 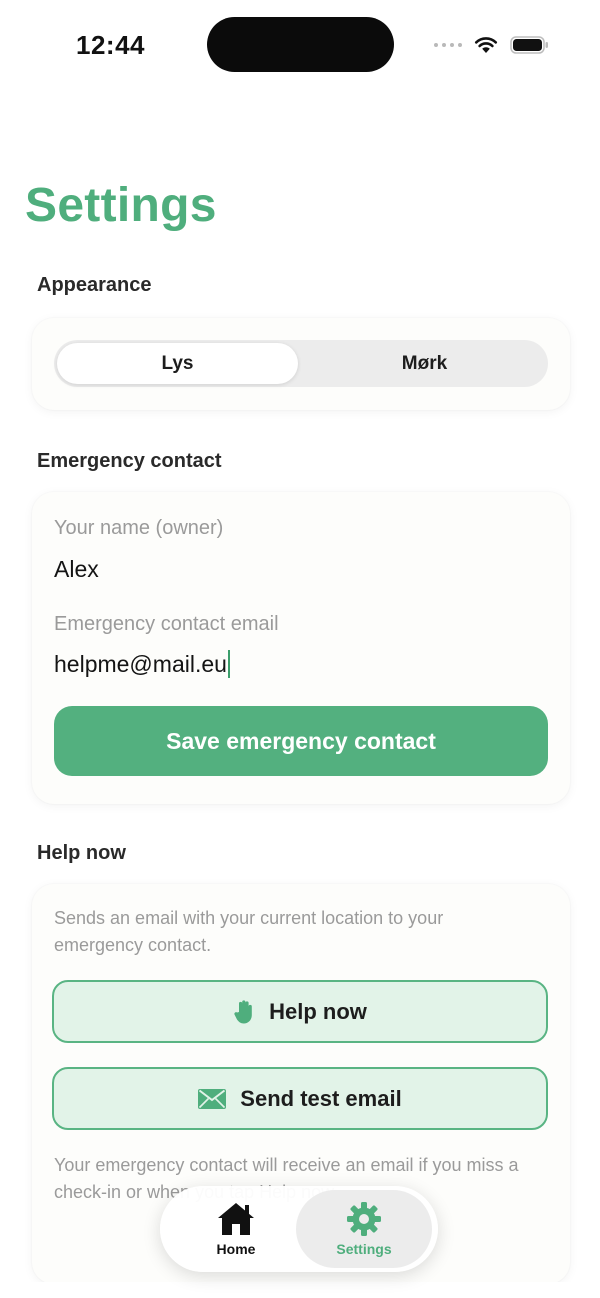 I want to click on help-now-button: Help now, so click(x=300, y=1011).